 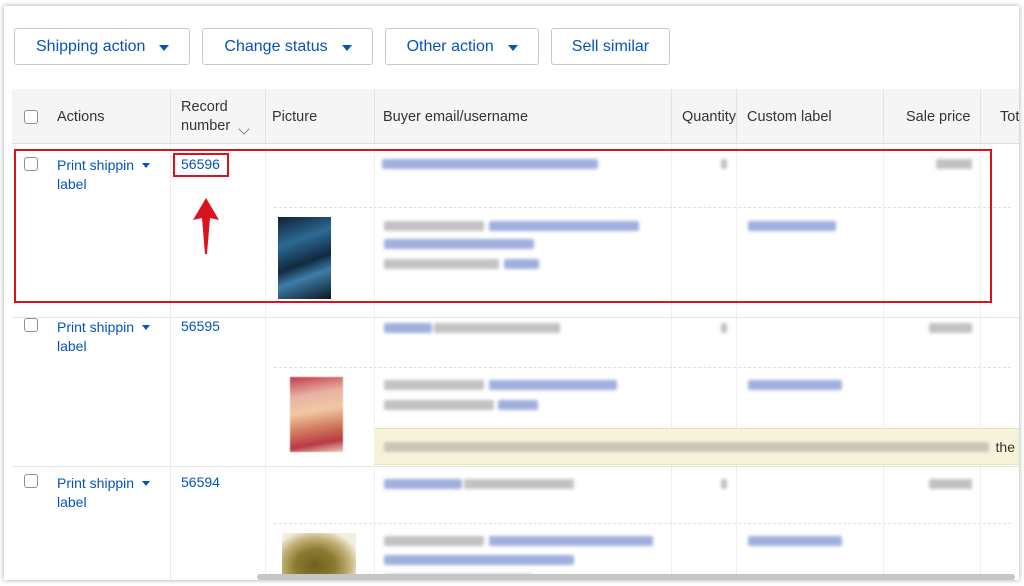 I want to click on column-header-total: Tot, so click(x=1009, y=116).